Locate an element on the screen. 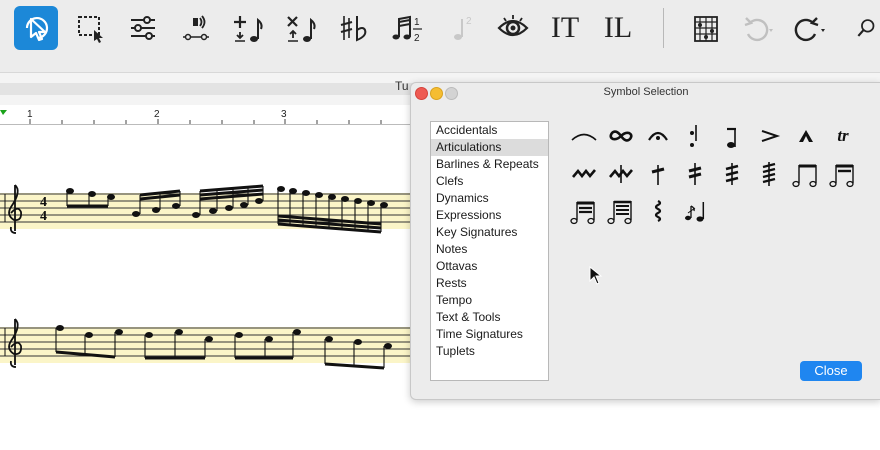 Image resolution: width=880 pixels, height=450 pixels. category-clefs: Clefs is located at coordinates (489, 181).